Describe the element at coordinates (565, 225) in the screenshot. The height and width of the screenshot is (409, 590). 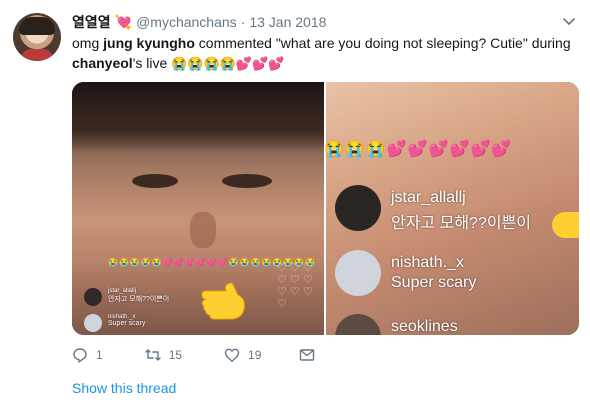
I see `pointing-hand-big` at that location.